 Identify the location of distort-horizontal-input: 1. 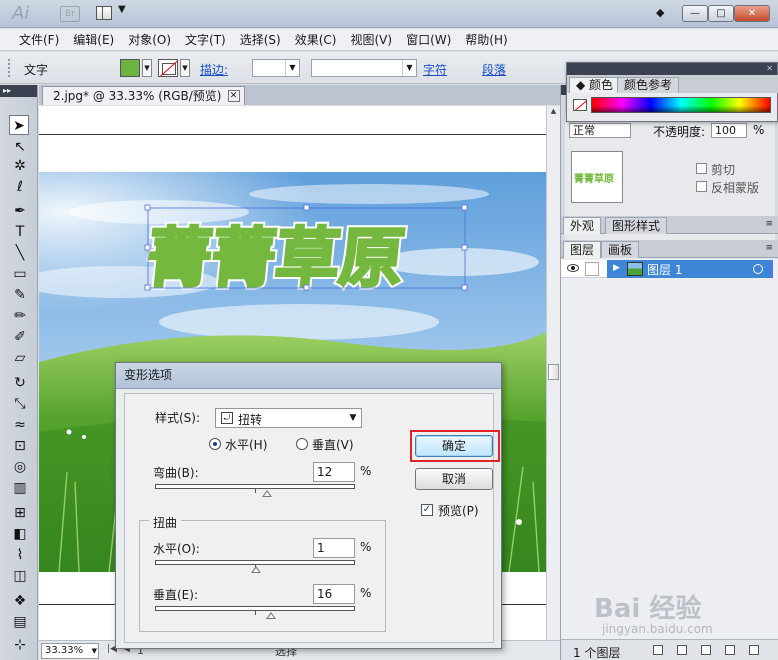
(334, 548).